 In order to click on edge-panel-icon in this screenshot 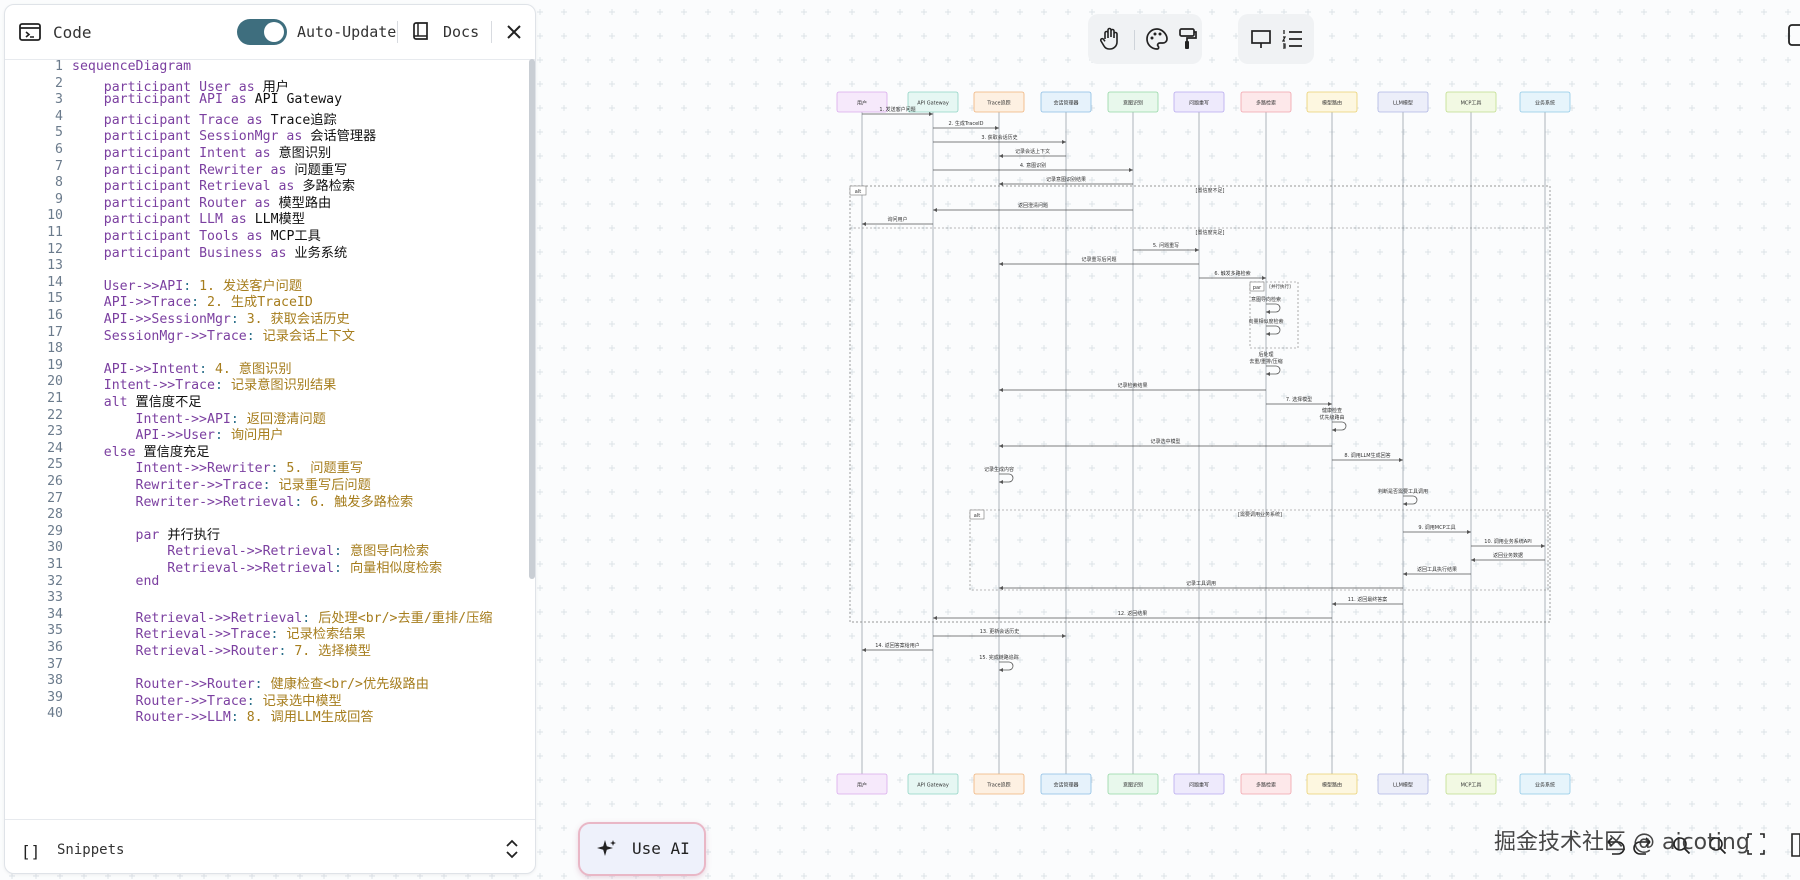, I will do `click(1794, 35)`.